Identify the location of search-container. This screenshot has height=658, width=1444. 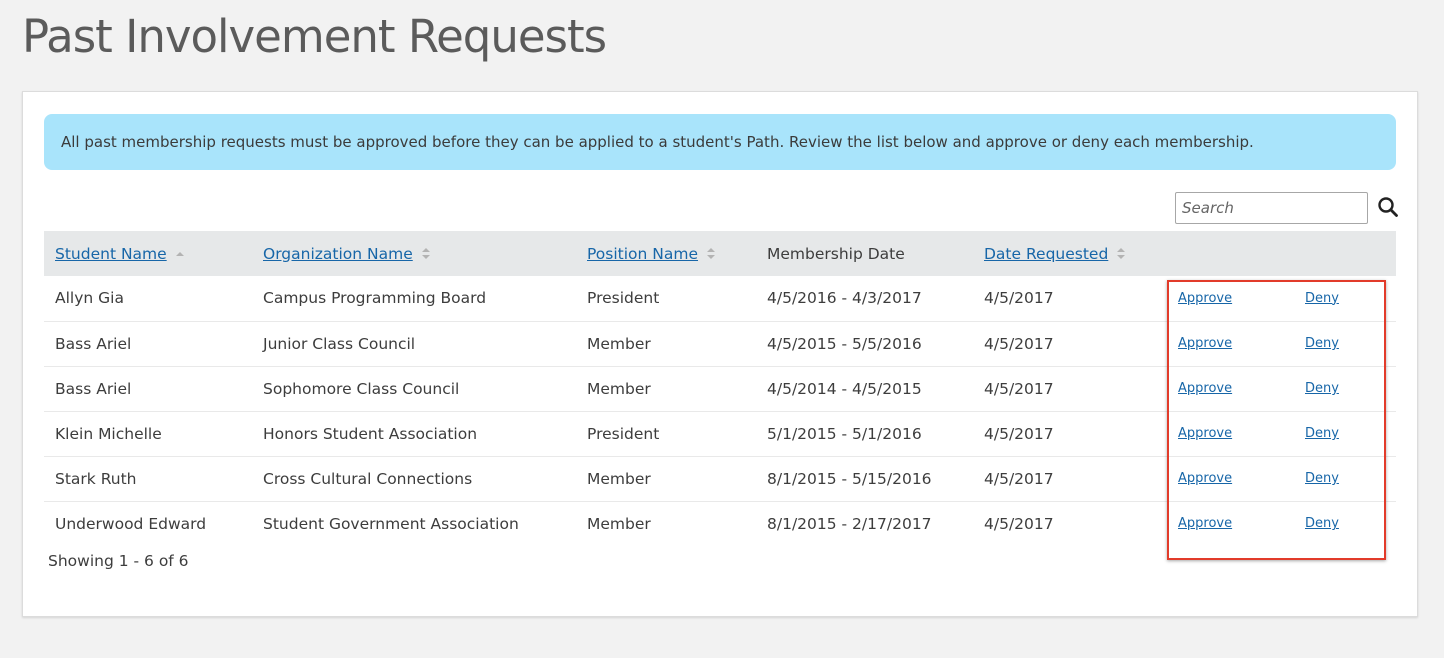
(1286, 208).